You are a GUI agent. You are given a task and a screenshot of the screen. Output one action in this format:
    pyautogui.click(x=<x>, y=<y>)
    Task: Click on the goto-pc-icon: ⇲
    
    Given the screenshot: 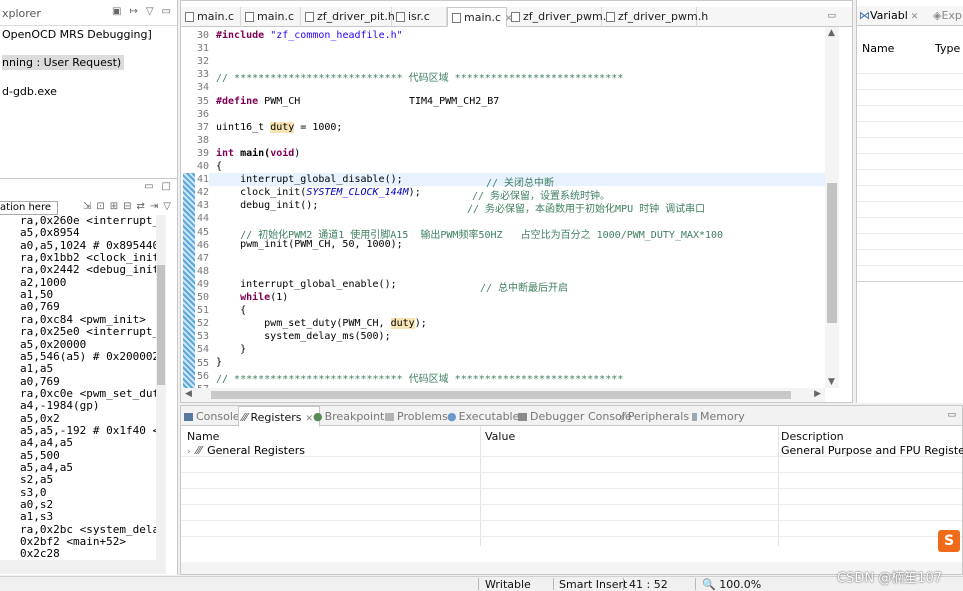 What is the action you would take?
    pyautogui.click(x=87, y=206)
    